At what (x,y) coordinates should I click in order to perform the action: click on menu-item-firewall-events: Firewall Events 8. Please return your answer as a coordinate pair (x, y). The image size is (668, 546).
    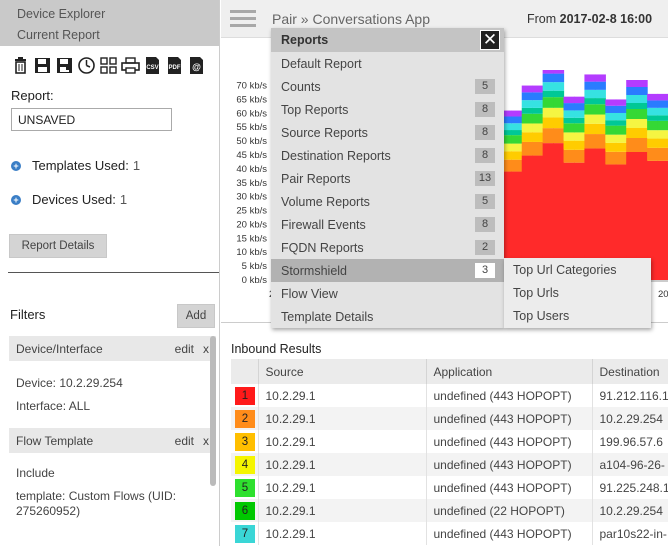
    Looking at the image, I should click on (387, 224).